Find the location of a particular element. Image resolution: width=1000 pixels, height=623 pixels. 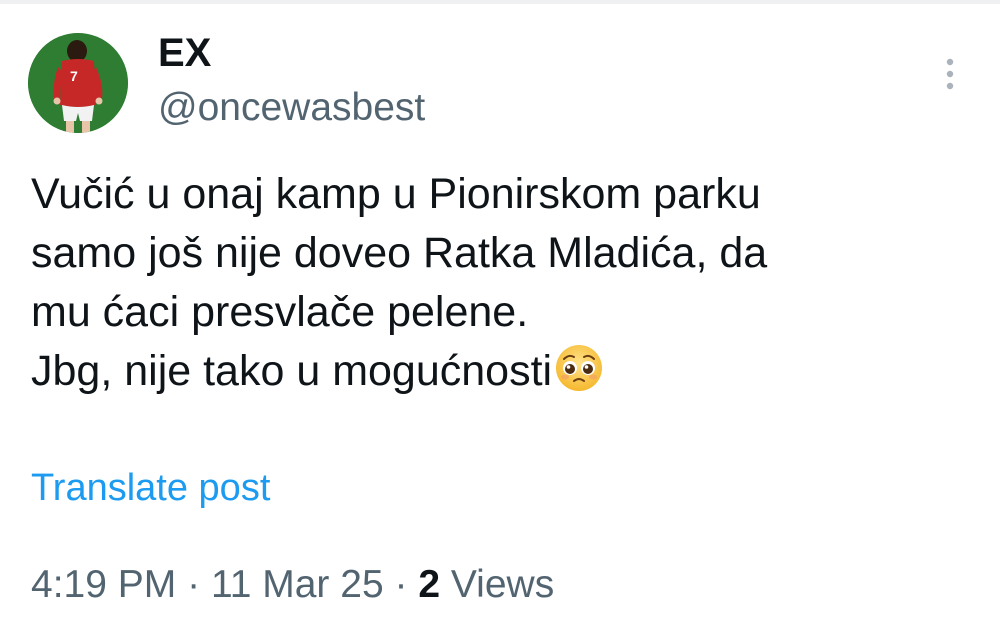

more-vertical-icon is located at coordinates (950, 74).